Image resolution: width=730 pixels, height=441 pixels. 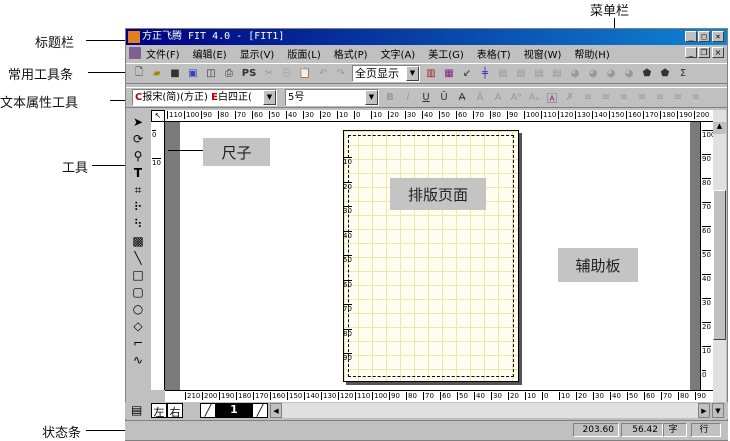 What do you see at coordinates (234, 410) in the screenshot?
I see `page-tab-current: 1` at bounding box center [234, 410].